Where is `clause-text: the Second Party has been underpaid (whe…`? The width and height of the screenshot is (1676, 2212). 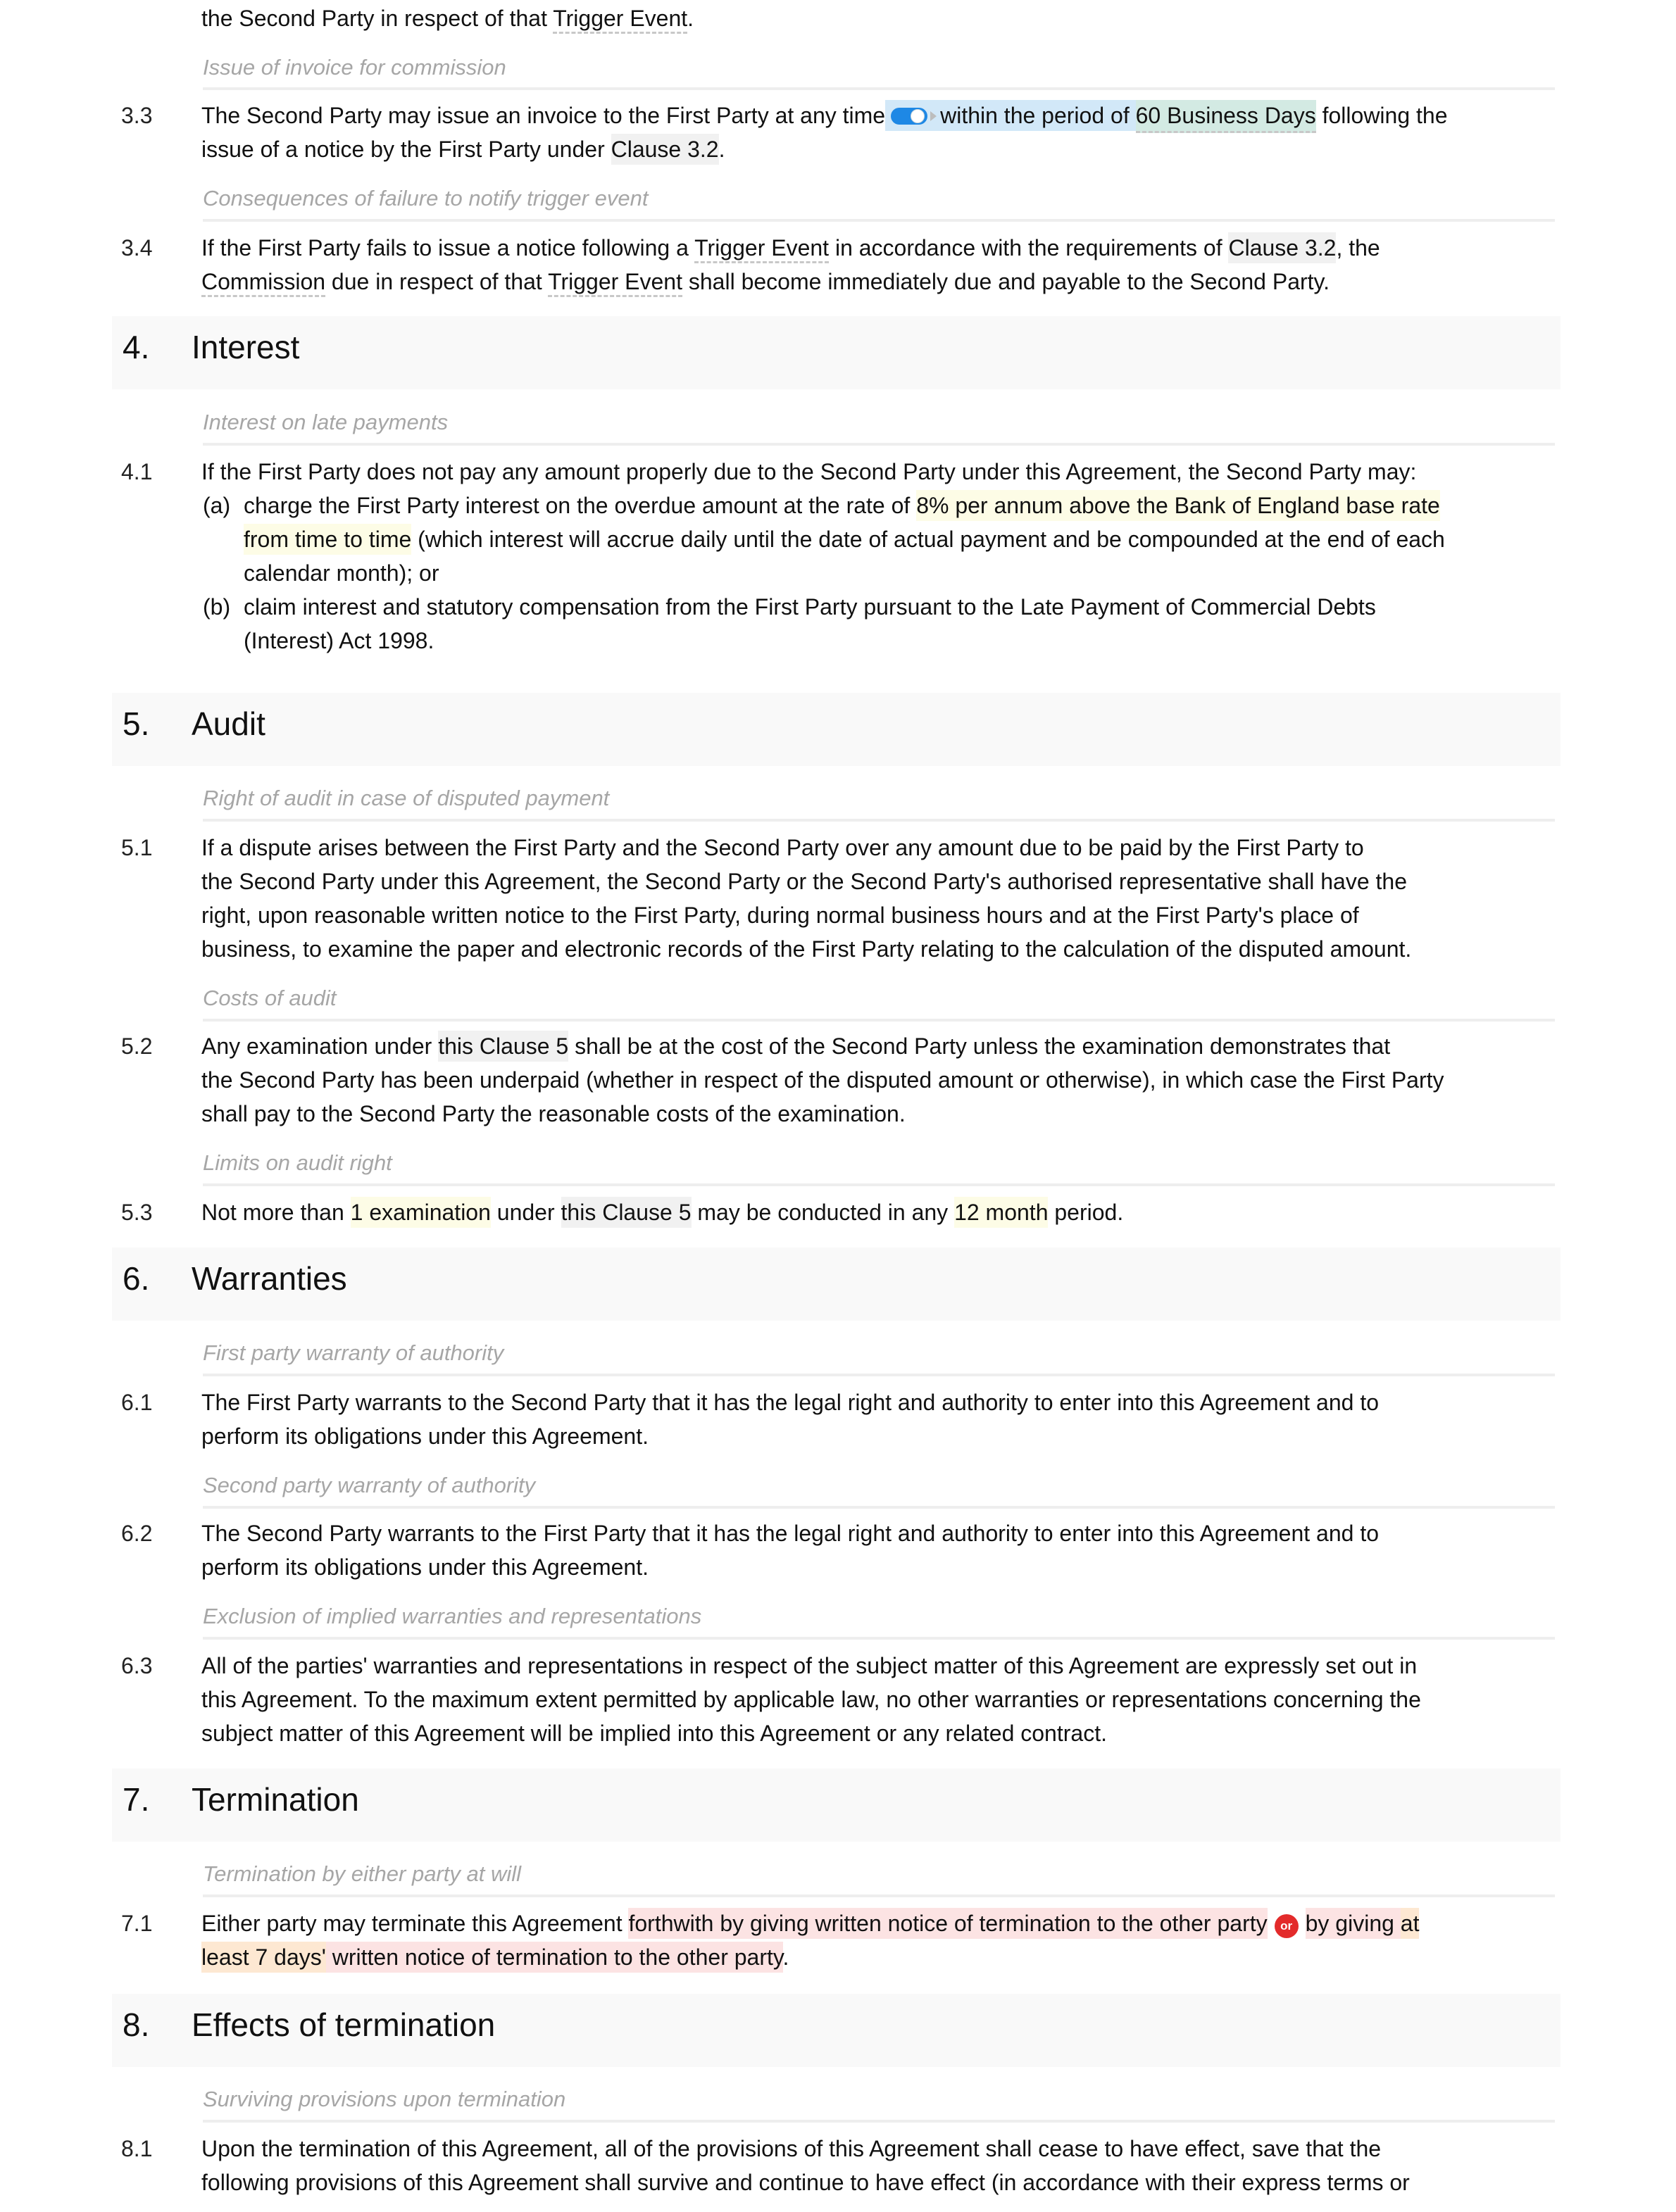
clause-text: the Second Party has been underpaid (whe… is located at coordinates (823, 1080).